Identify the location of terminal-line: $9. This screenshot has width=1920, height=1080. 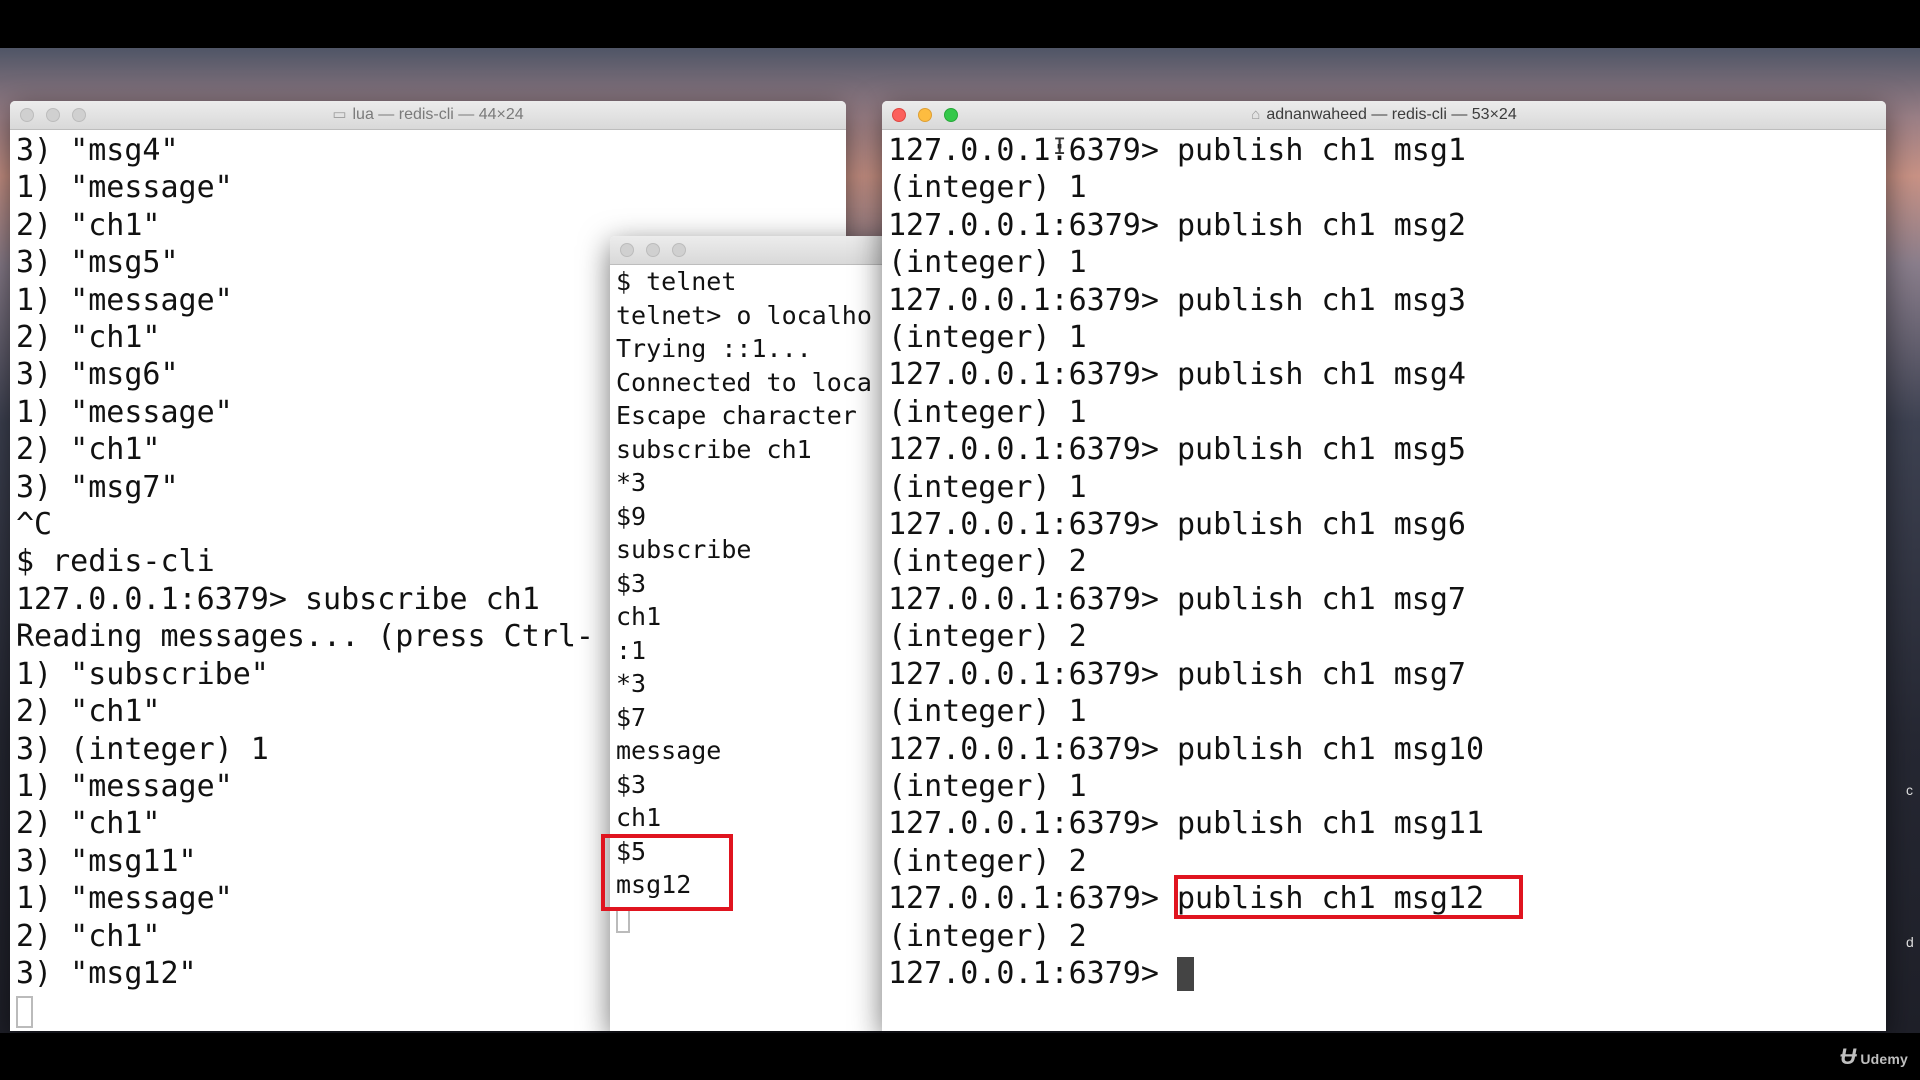
(631, 516).